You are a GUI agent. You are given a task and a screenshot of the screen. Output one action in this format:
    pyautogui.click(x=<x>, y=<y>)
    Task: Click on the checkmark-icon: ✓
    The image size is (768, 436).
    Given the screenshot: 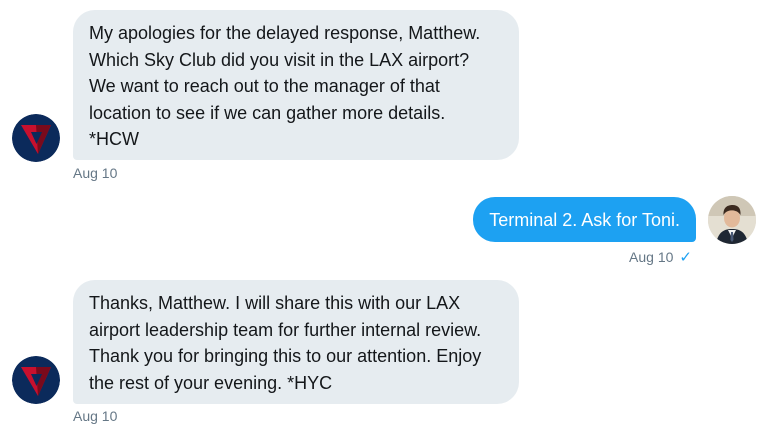 What is the action you would take?
    pyautogui.click(x=685, y=257)
    